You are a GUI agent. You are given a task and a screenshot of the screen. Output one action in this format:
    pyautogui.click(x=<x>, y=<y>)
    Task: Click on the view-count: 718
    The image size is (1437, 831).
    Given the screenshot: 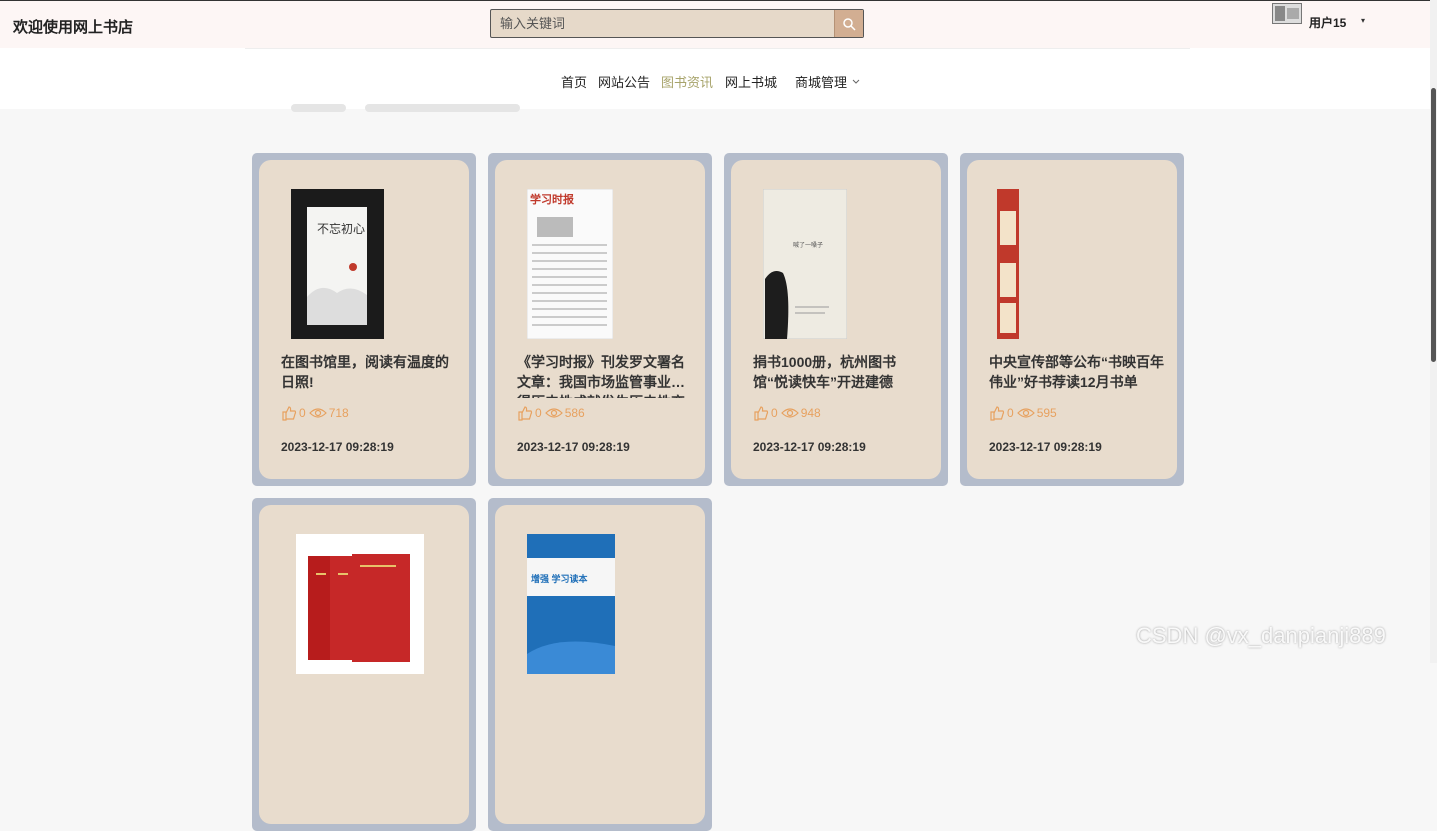 What is the action you would take?
    pyautogui.click(x=338, y=413)
    